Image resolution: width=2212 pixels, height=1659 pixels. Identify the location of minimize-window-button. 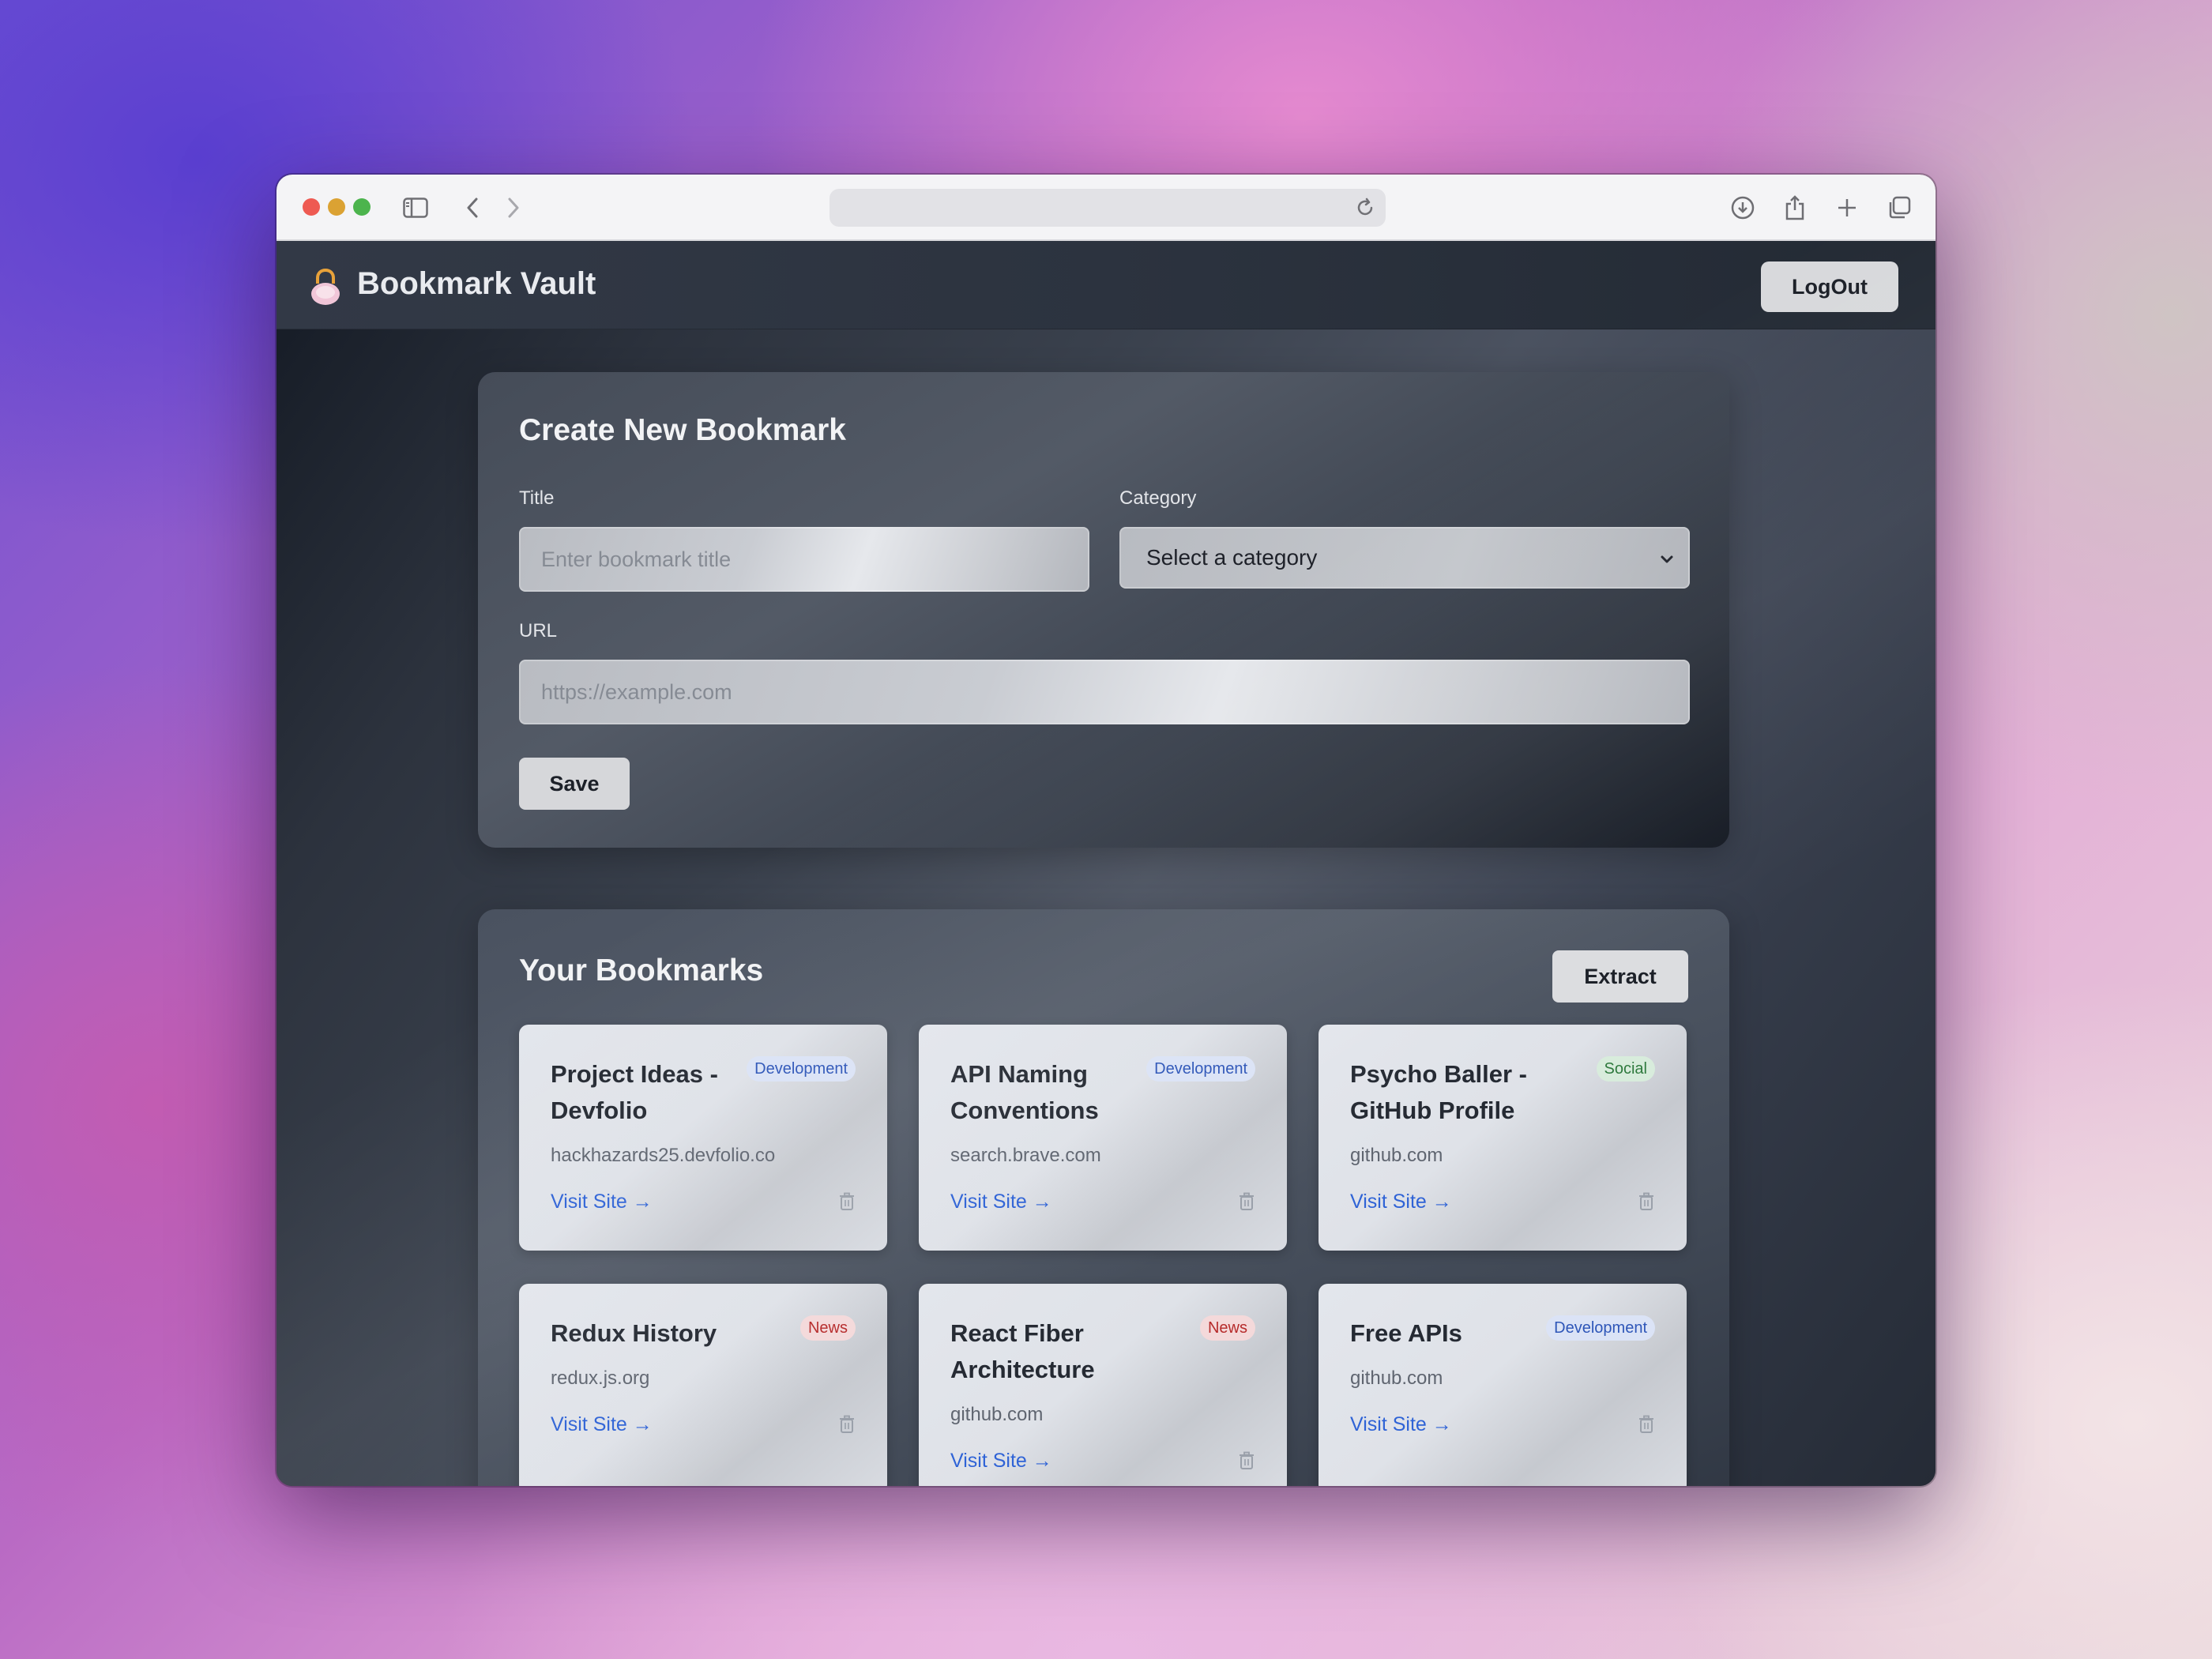
(337, 207).